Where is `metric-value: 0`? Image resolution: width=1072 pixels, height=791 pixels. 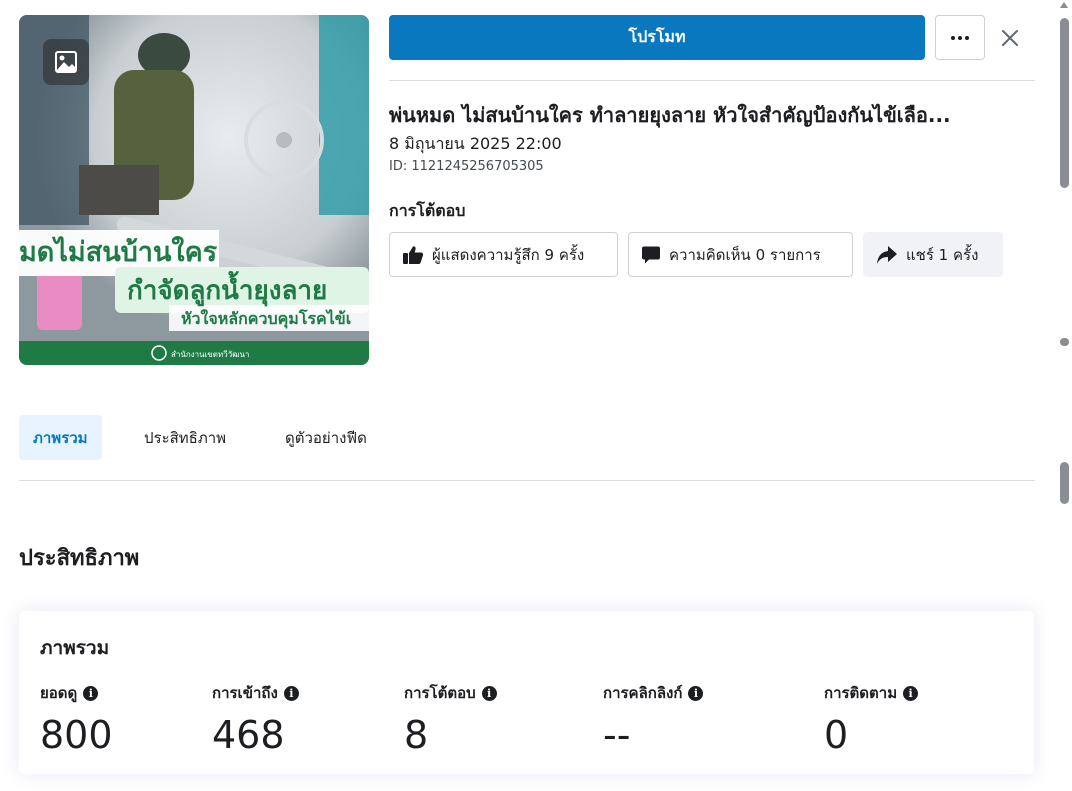
metric-value: 0 is located at coordinates (836, 735).